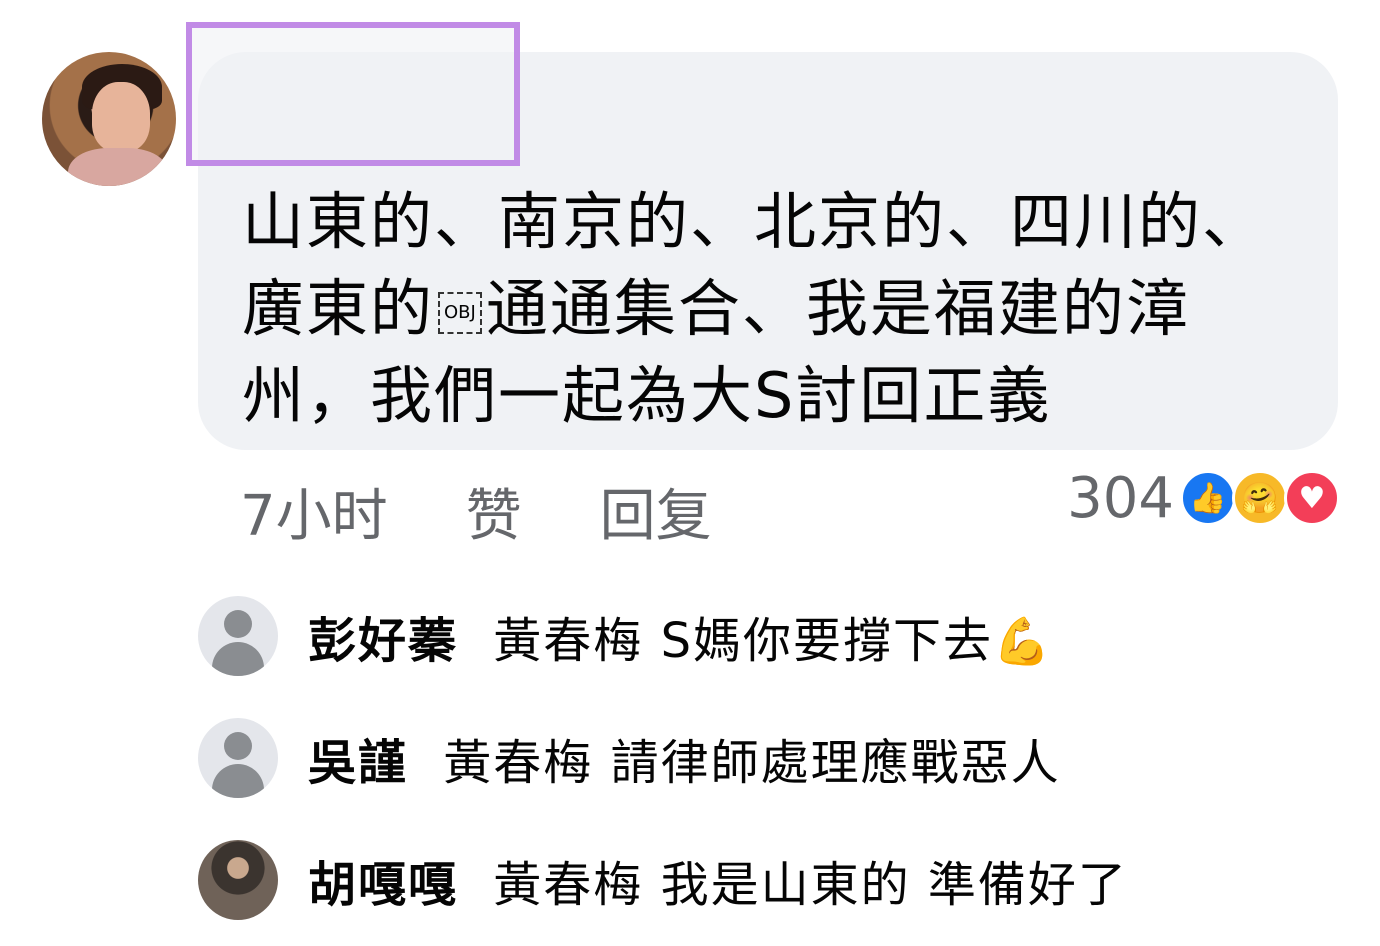  Describe the element at coordinates (460, 312) in the screenshot. I see `obj-placeholder-glyph: OBJ` at that location.